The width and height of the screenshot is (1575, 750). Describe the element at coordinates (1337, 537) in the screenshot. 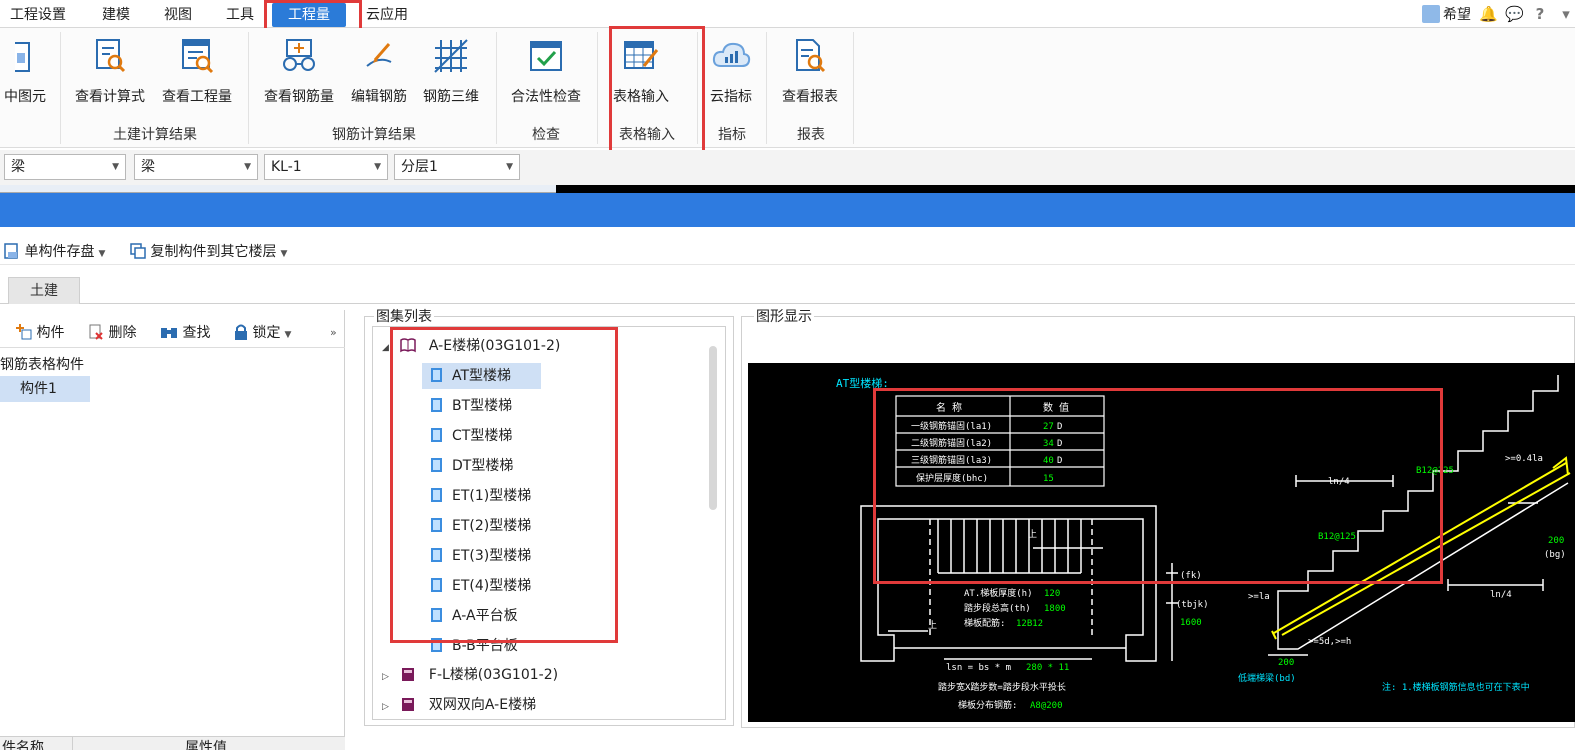

I see `rebar-bottom-label: B12@125` at that location.